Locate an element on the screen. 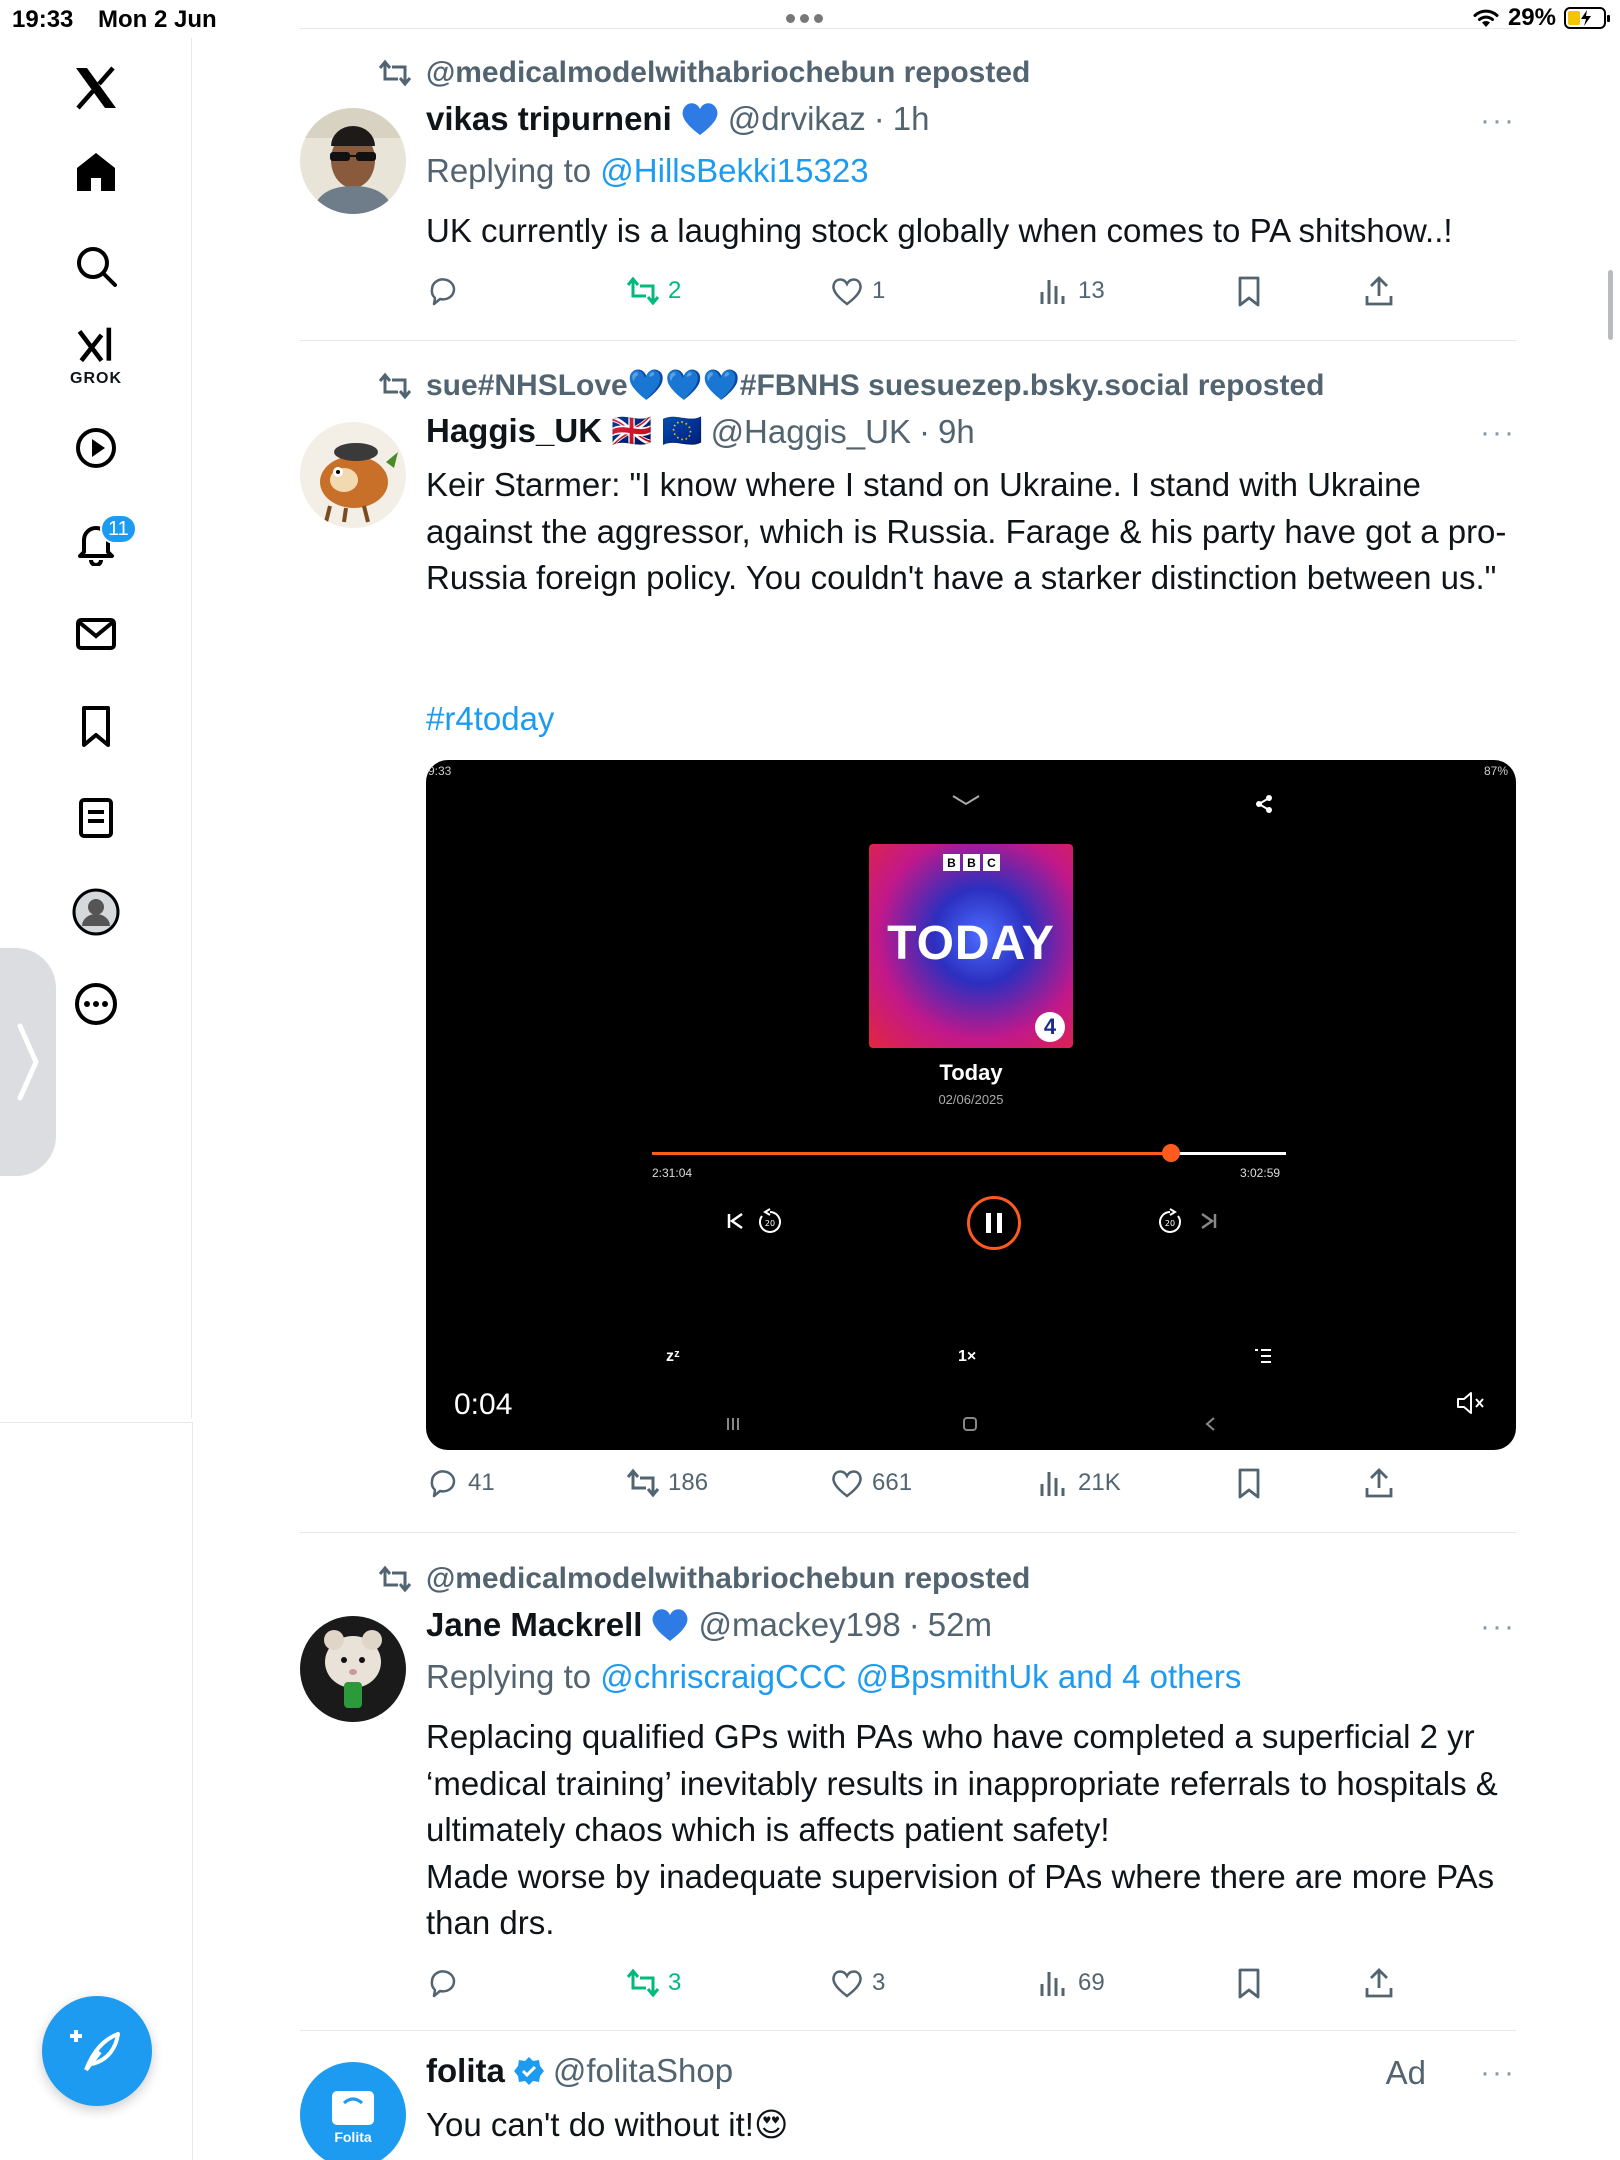  display-name: folita is located at coordinates (465, 2071).